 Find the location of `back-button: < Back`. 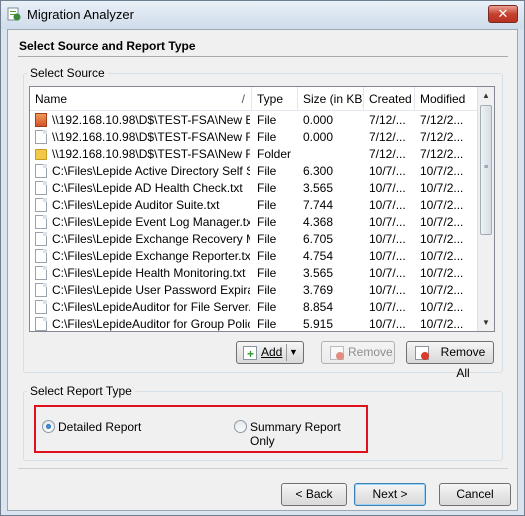

back-button: < Back is located at coordinates (314, 494).